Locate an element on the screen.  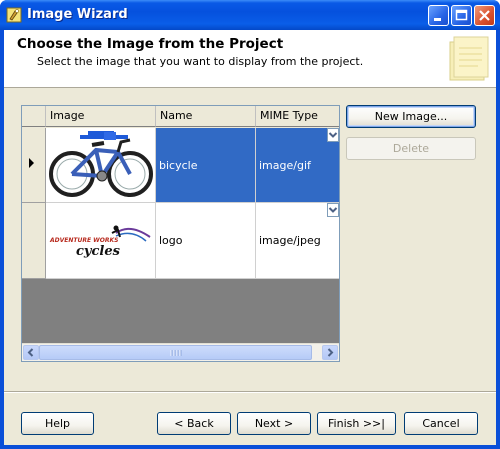
next-button: Next > is located at coordinates (274, 423).